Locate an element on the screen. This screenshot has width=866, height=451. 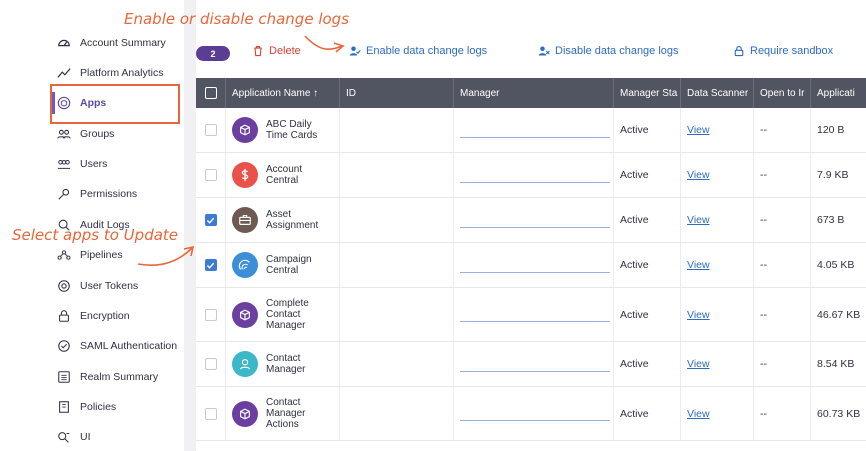
sidebar-item-account-summary: Account Summary is located at coordinates (111, 43).